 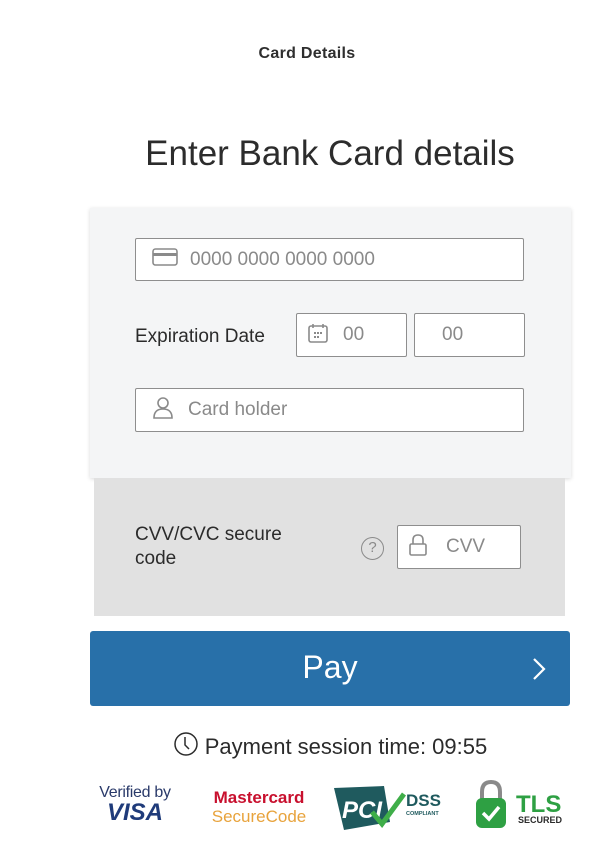 I want to click on tls-secured-logo: TLS SECURED, so click(x=519, y=803).